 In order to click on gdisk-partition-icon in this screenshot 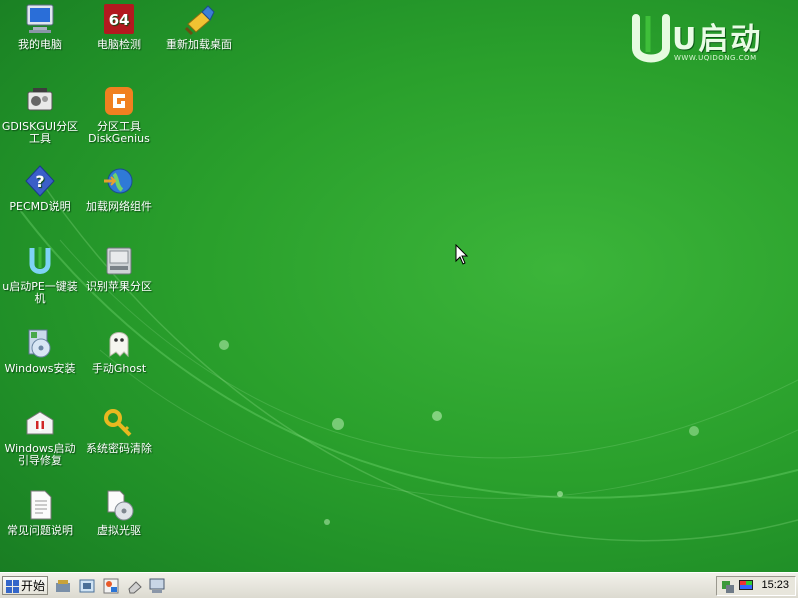, I will do `click(40, 99)`.